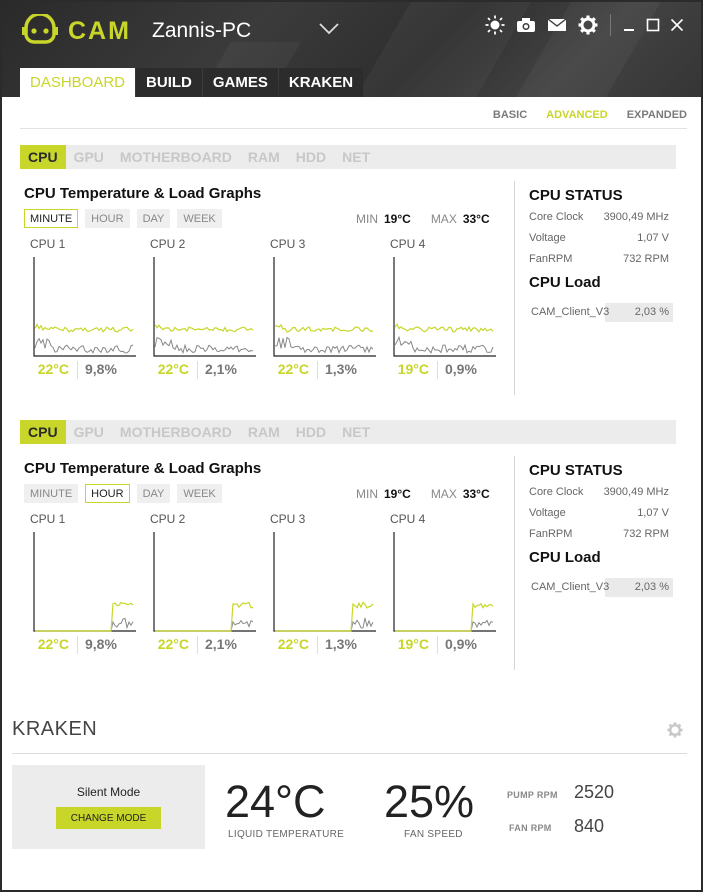  What do you see at coordinates (556, 492) in the screenshot?
I see `core-clock-label: Core Clock` at bounding box center [556, 492].